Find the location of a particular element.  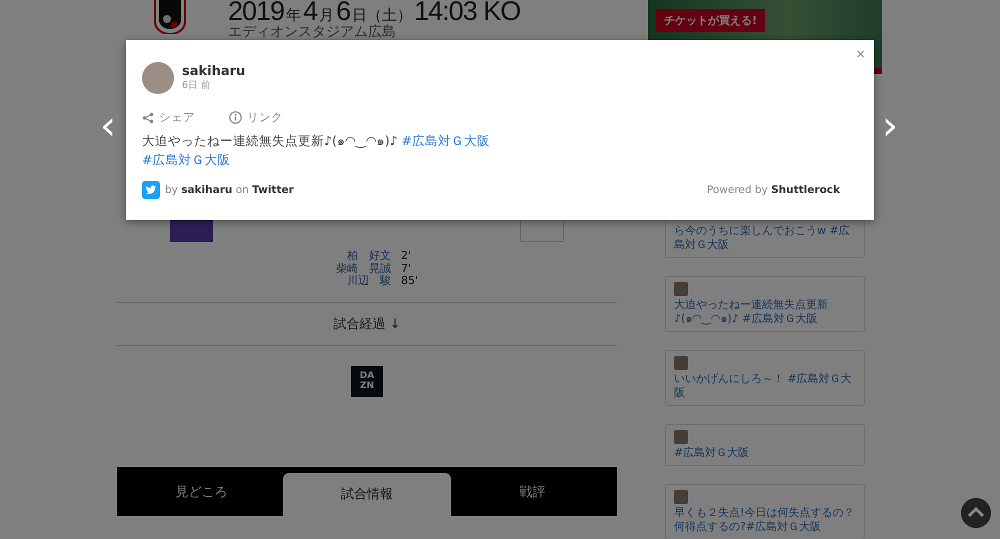

previous-button: ‹ is located at coordinates (108, 126).